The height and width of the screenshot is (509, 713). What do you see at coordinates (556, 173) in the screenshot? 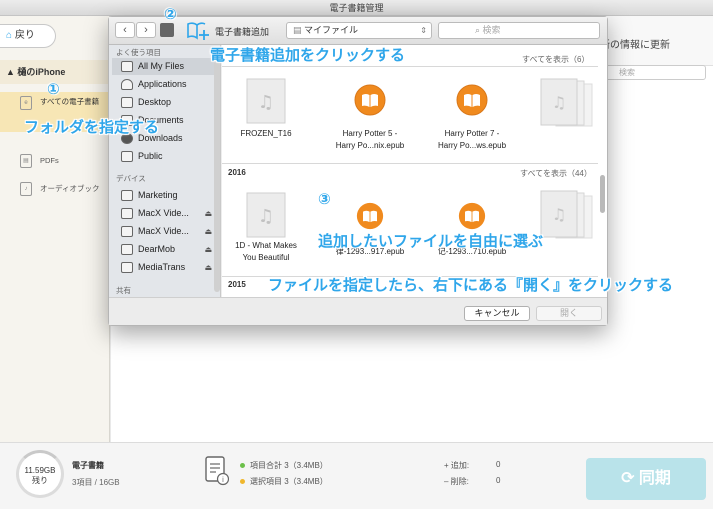
I see `show-all-link: すべてを表示（44）` at bounding box center [556, 173].